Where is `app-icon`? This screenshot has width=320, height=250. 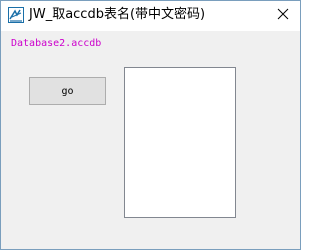 app-icon is located at coordinates (16, 15).